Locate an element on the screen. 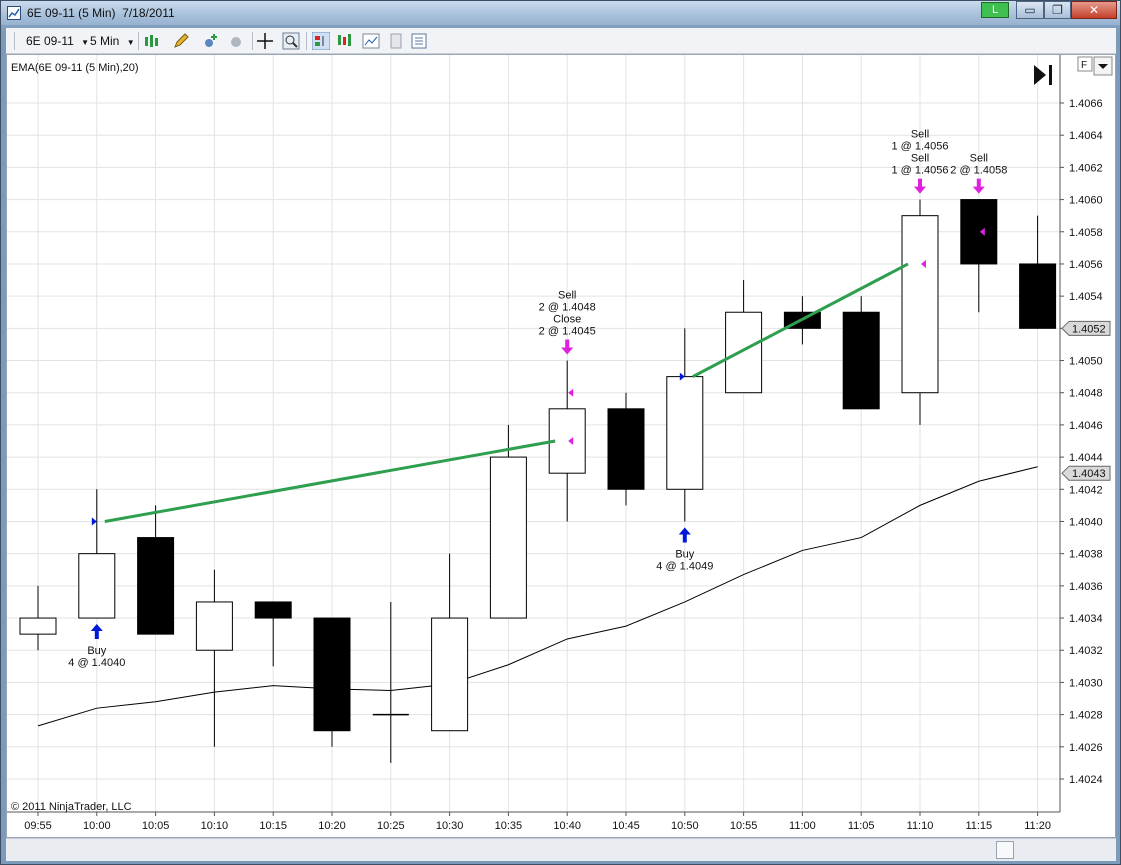  snapshot-icon is located at coordinates (396, 41).